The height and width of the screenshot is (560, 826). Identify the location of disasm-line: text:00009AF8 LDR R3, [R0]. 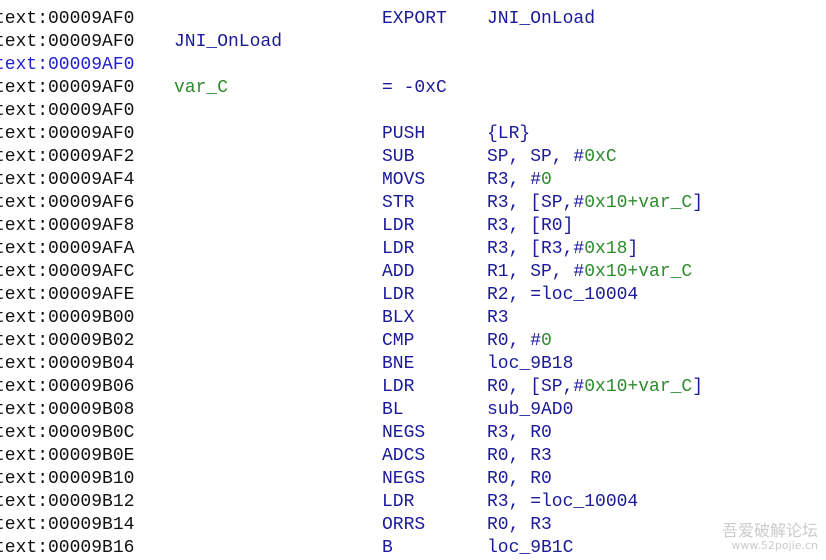
(413, 226).